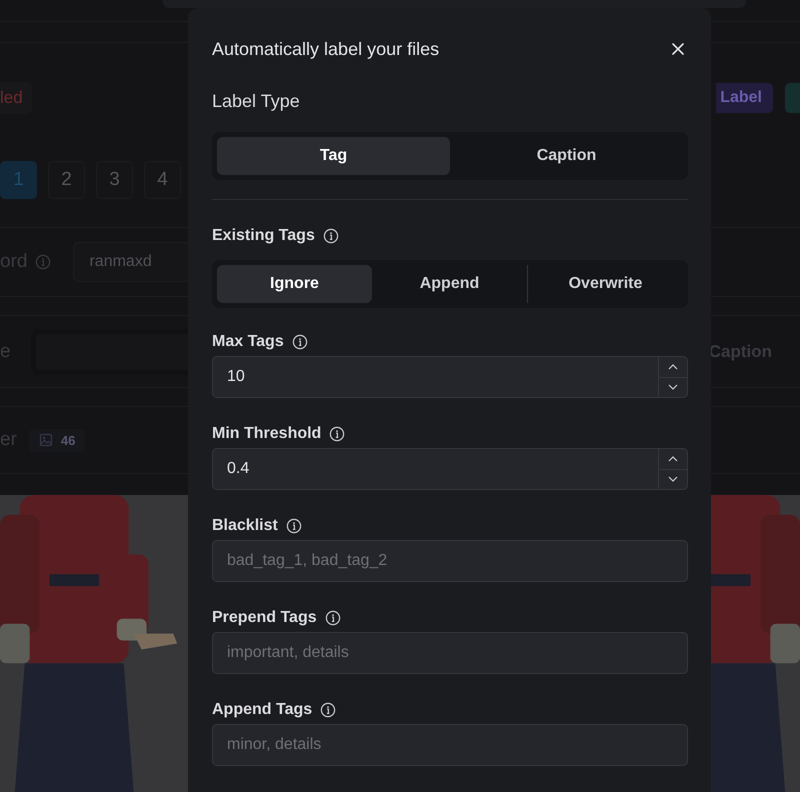  Describe the element at coordinates (267, 434) in the screenshot. I see `field-label: Min Threshold` at that location.